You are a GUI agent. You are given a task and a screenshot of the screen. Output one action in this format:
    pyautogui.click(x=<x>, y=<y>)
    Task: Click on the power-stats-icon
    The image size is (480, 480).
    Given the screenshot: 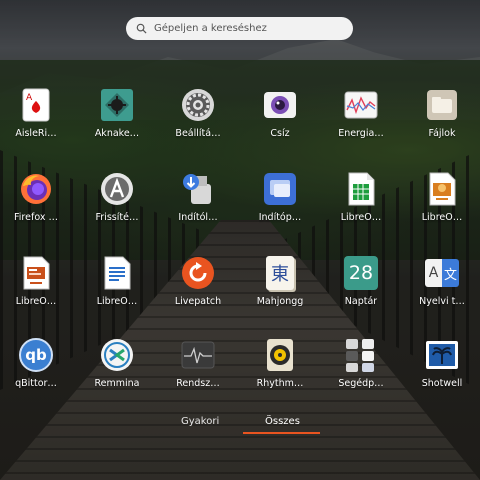 What is the action you would take?
    pyautogui.click(x=361, y=105)
    